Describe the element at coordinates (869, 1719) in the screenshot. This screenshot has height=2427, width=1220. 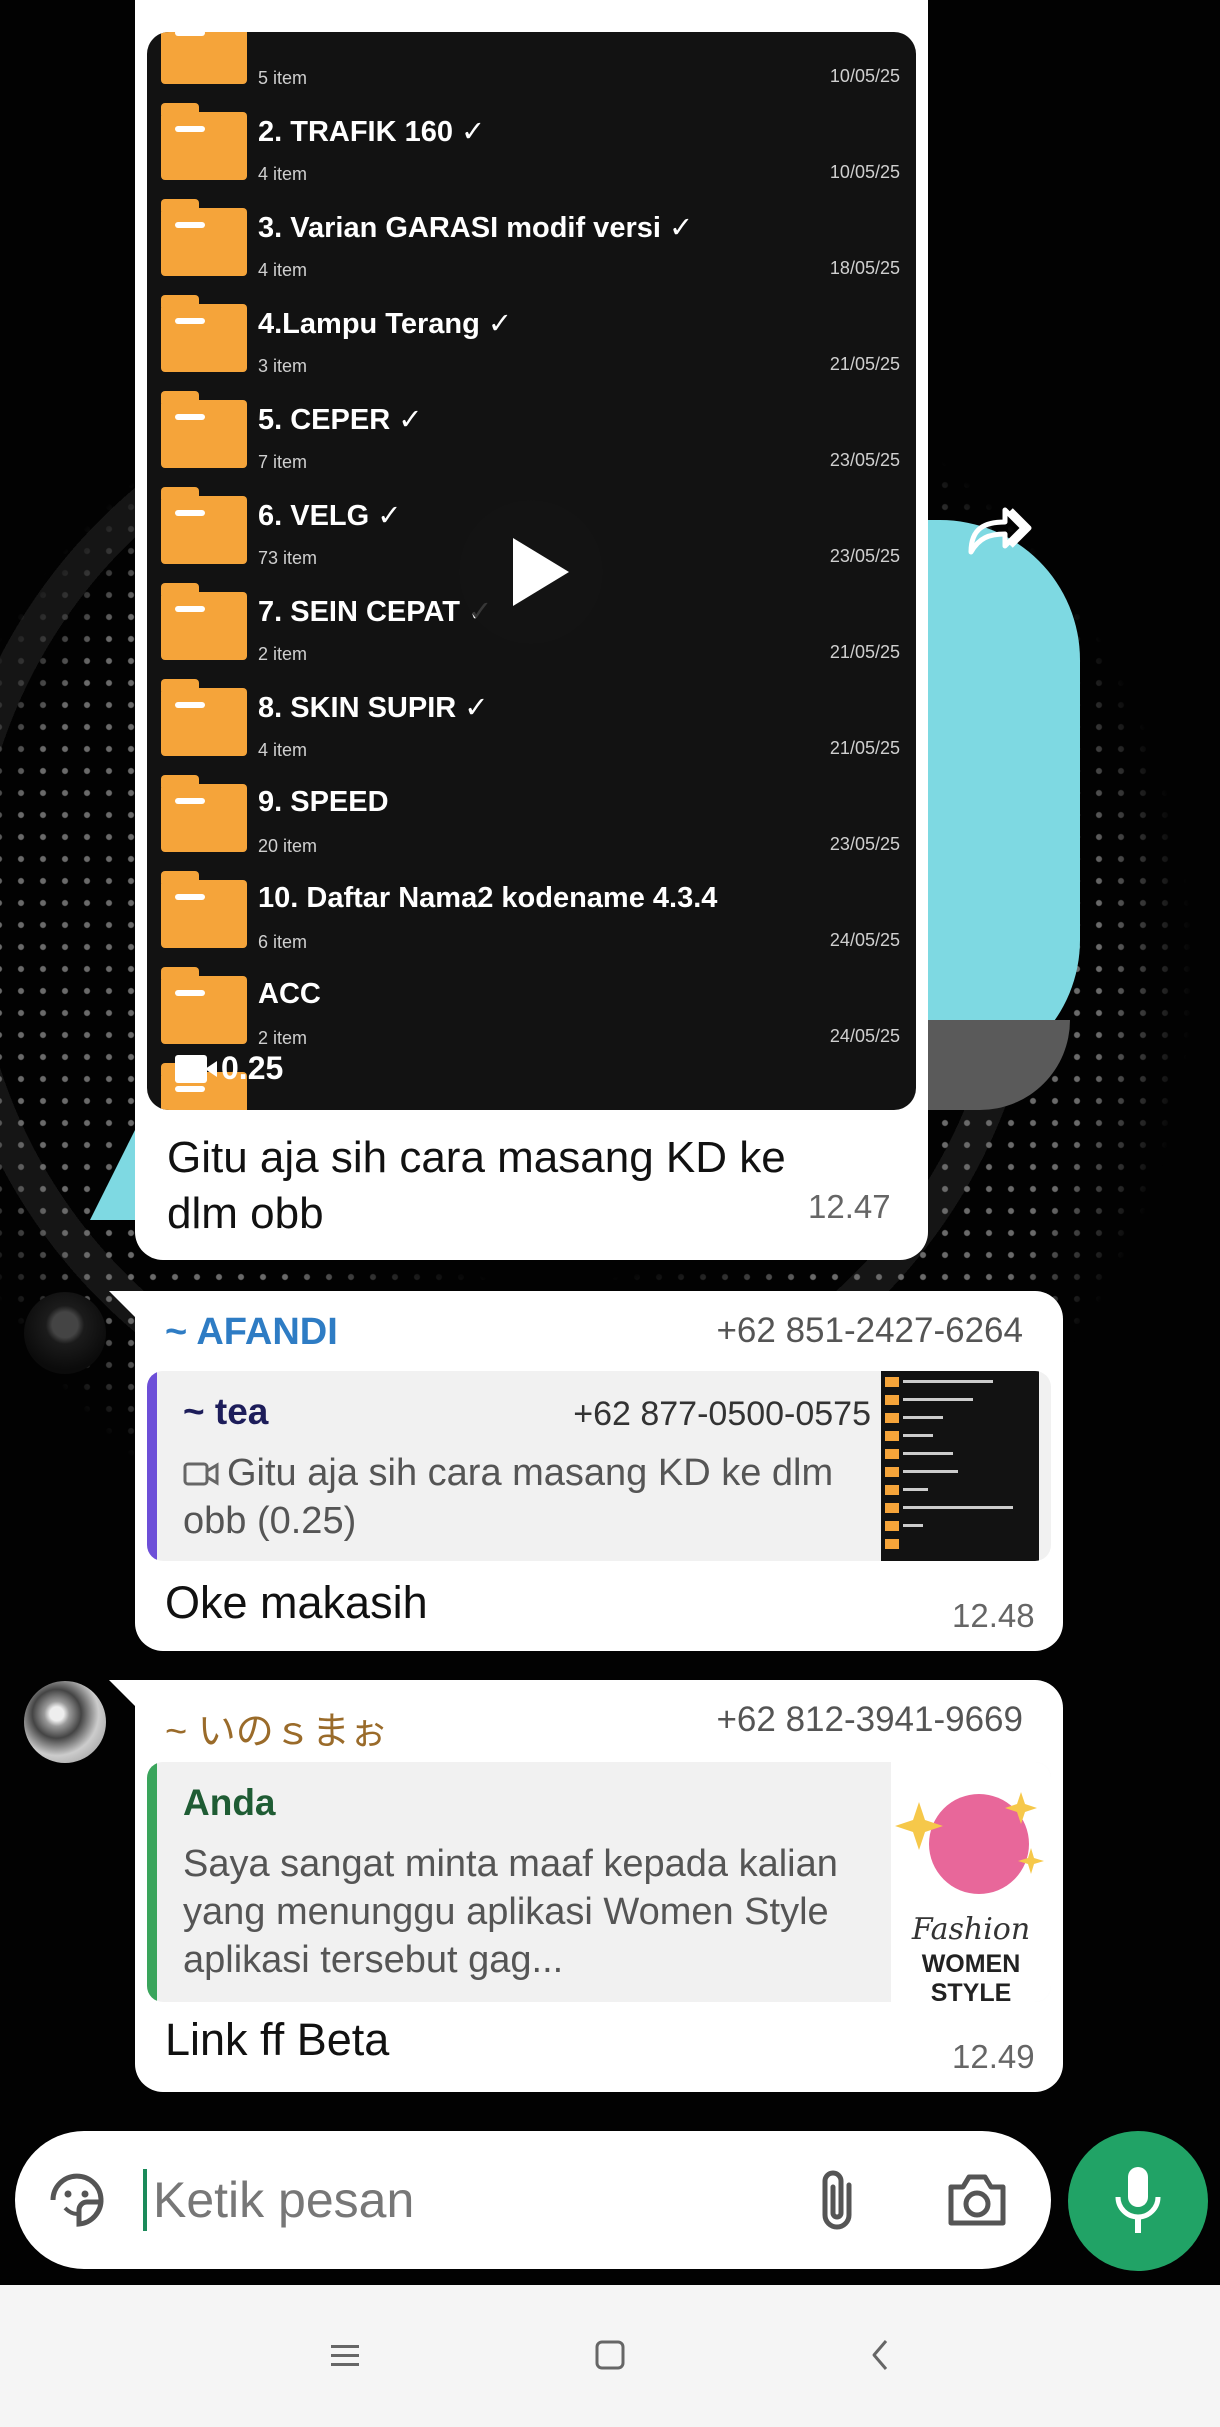
I see `sender-phone: +62 812-3941-9669` at that location.